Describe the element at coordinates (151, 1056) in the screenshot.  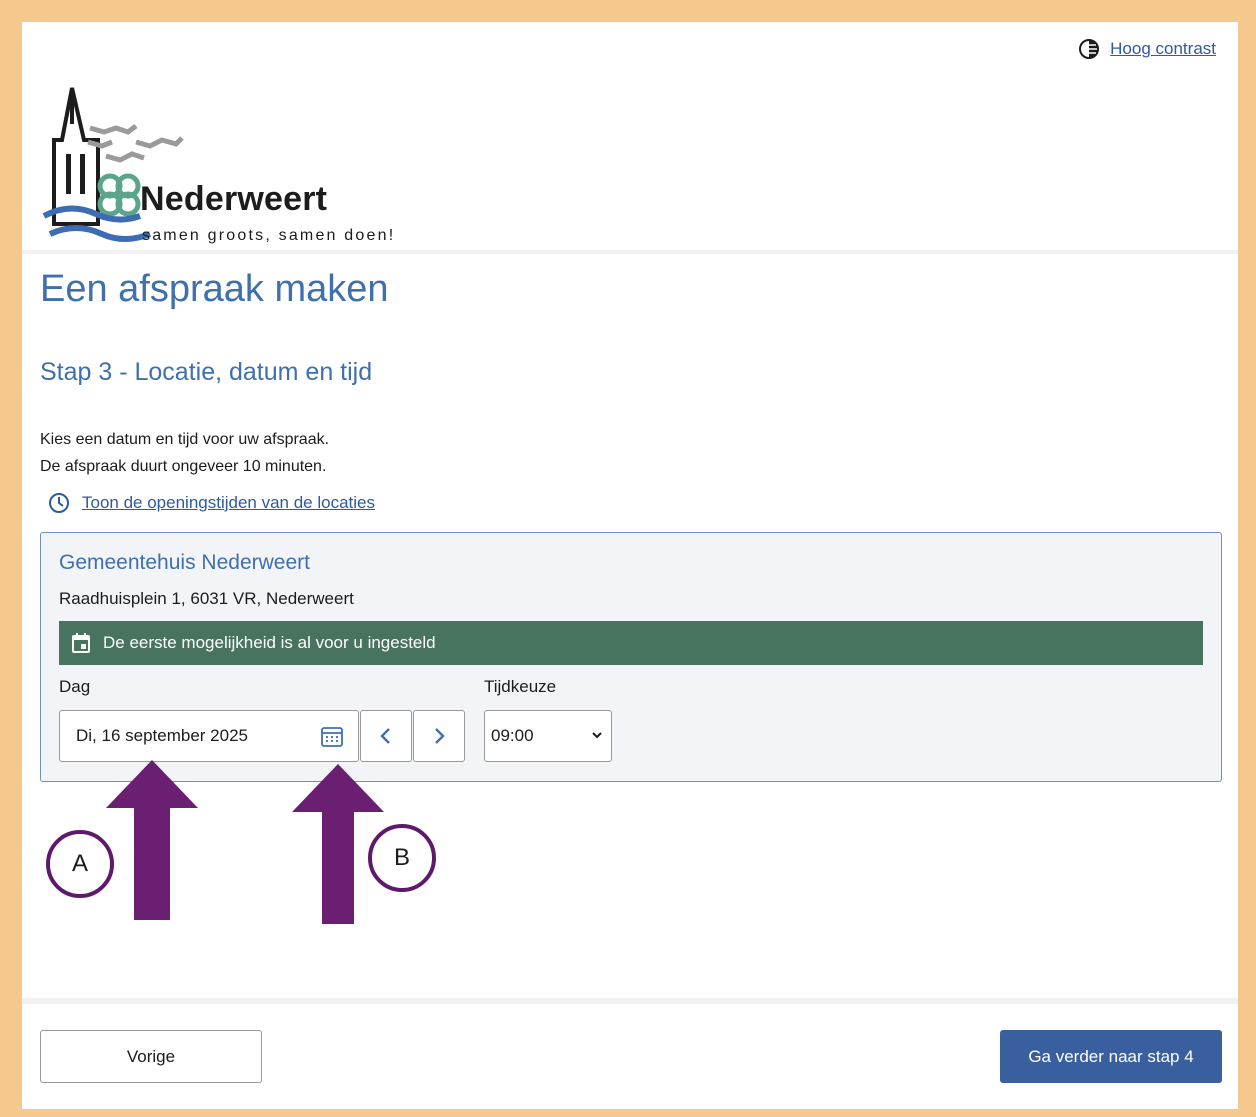
I see `previous-button: Vorige` at that location.